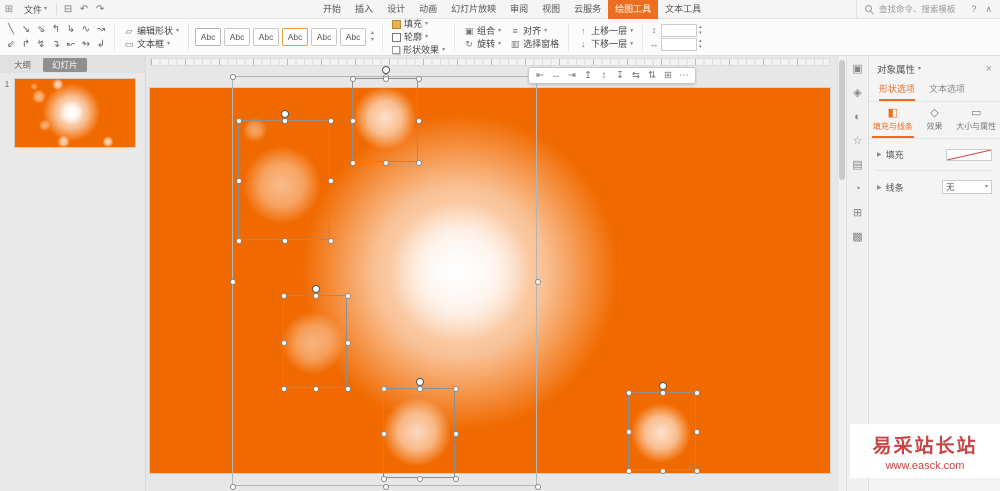  I want to click on arc-tool: ↜, so click(71, 44).